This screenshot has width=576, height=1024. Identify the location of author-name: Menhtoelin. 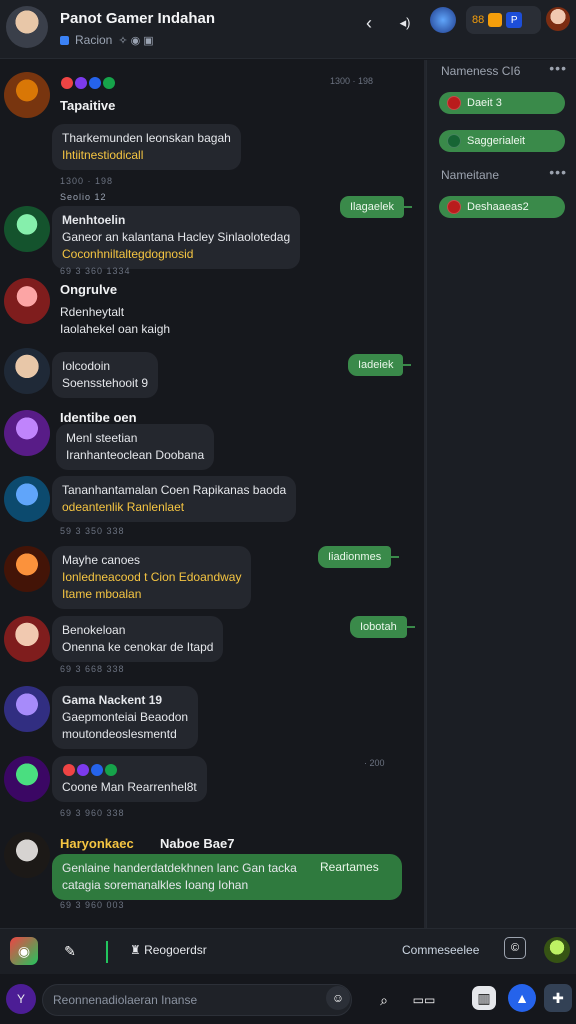
(94, 220).